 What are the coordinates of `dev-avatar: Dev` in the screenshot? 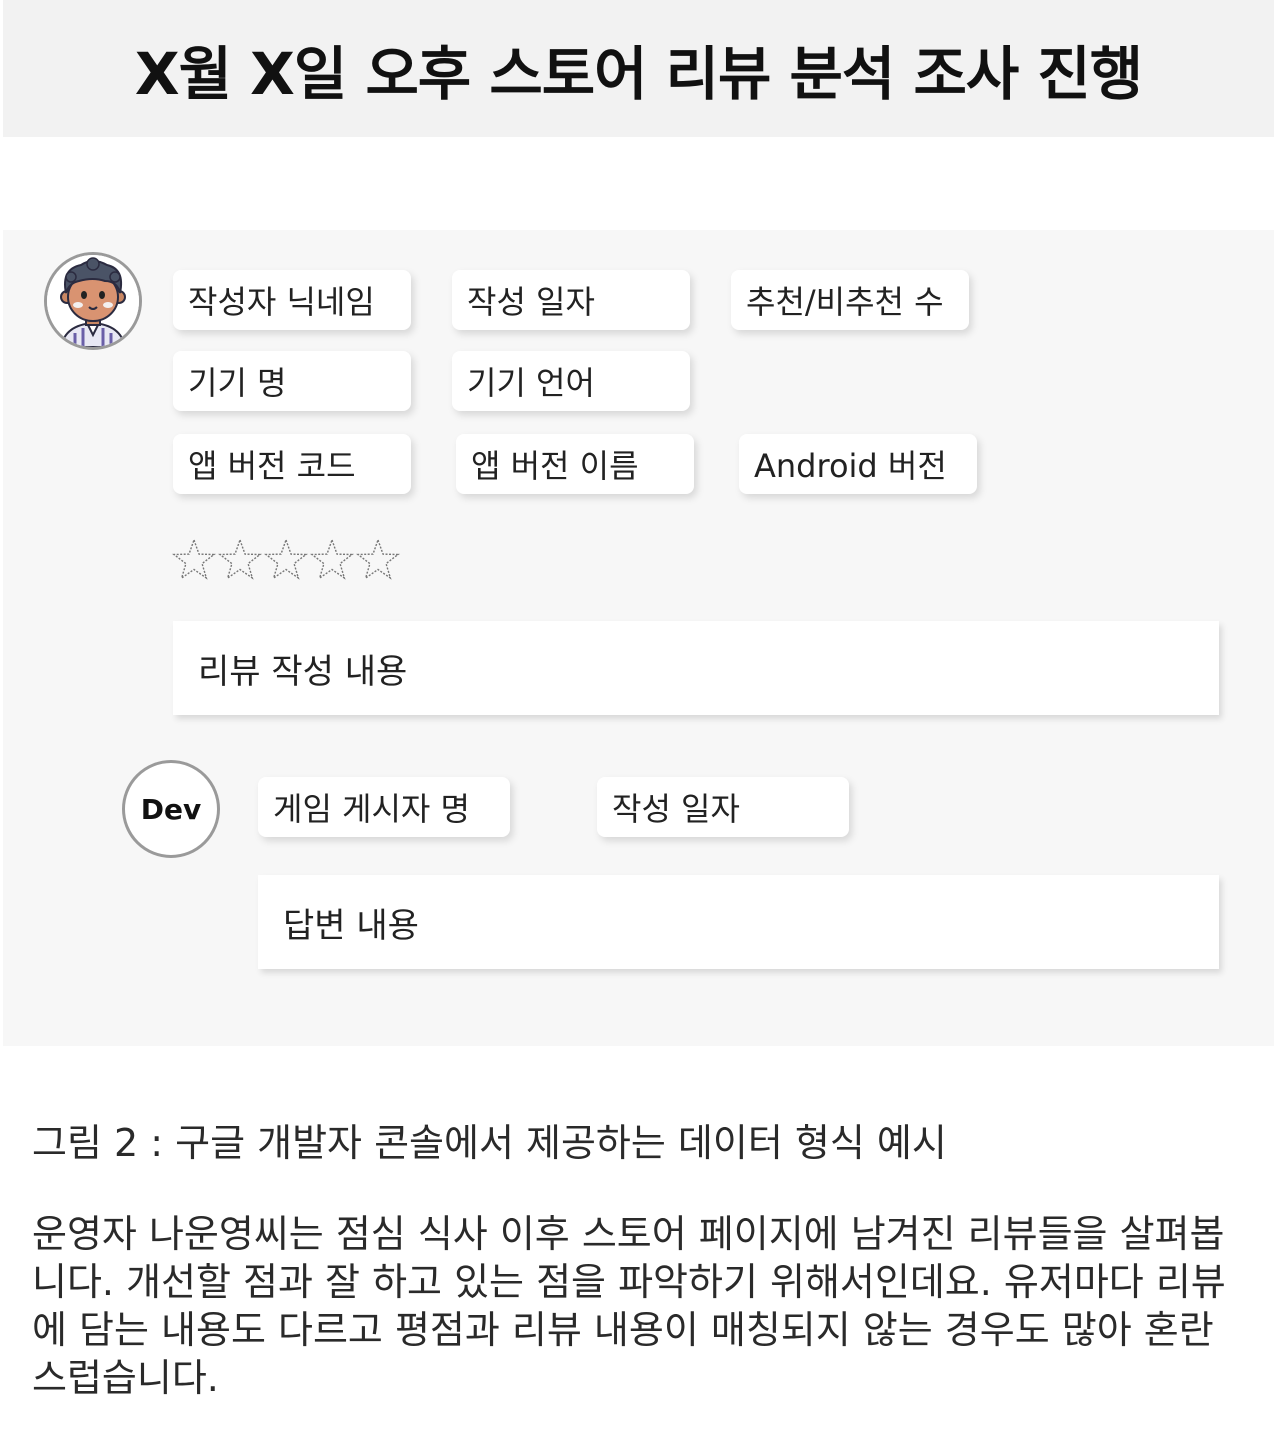 It's located at (171, 809).